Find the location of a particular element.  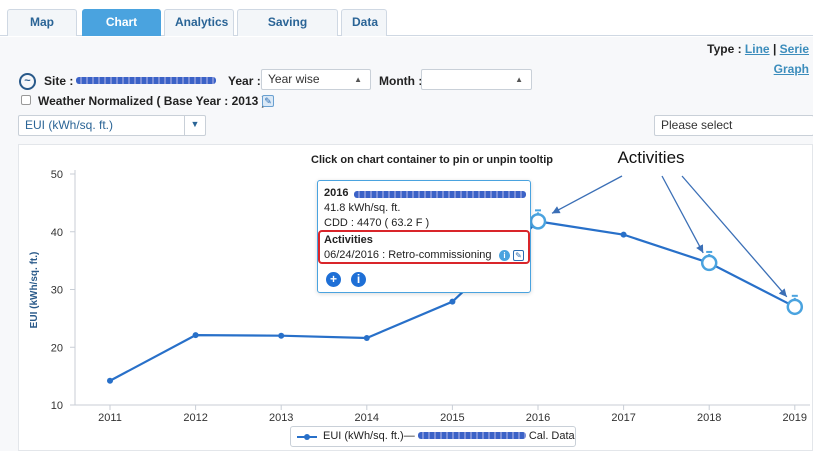

activities-annotation: Activities is located at coordinates (650, 157).